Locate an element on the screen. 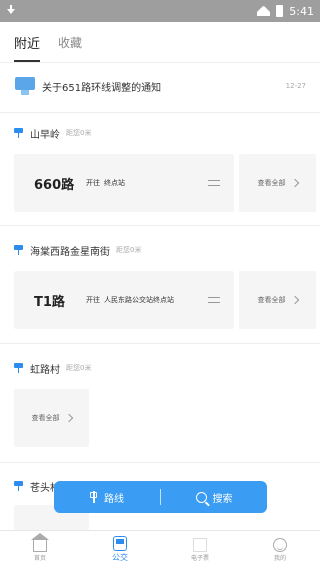  stop-name: 海棠西路金星南街 is located at coordinates (70, 252).